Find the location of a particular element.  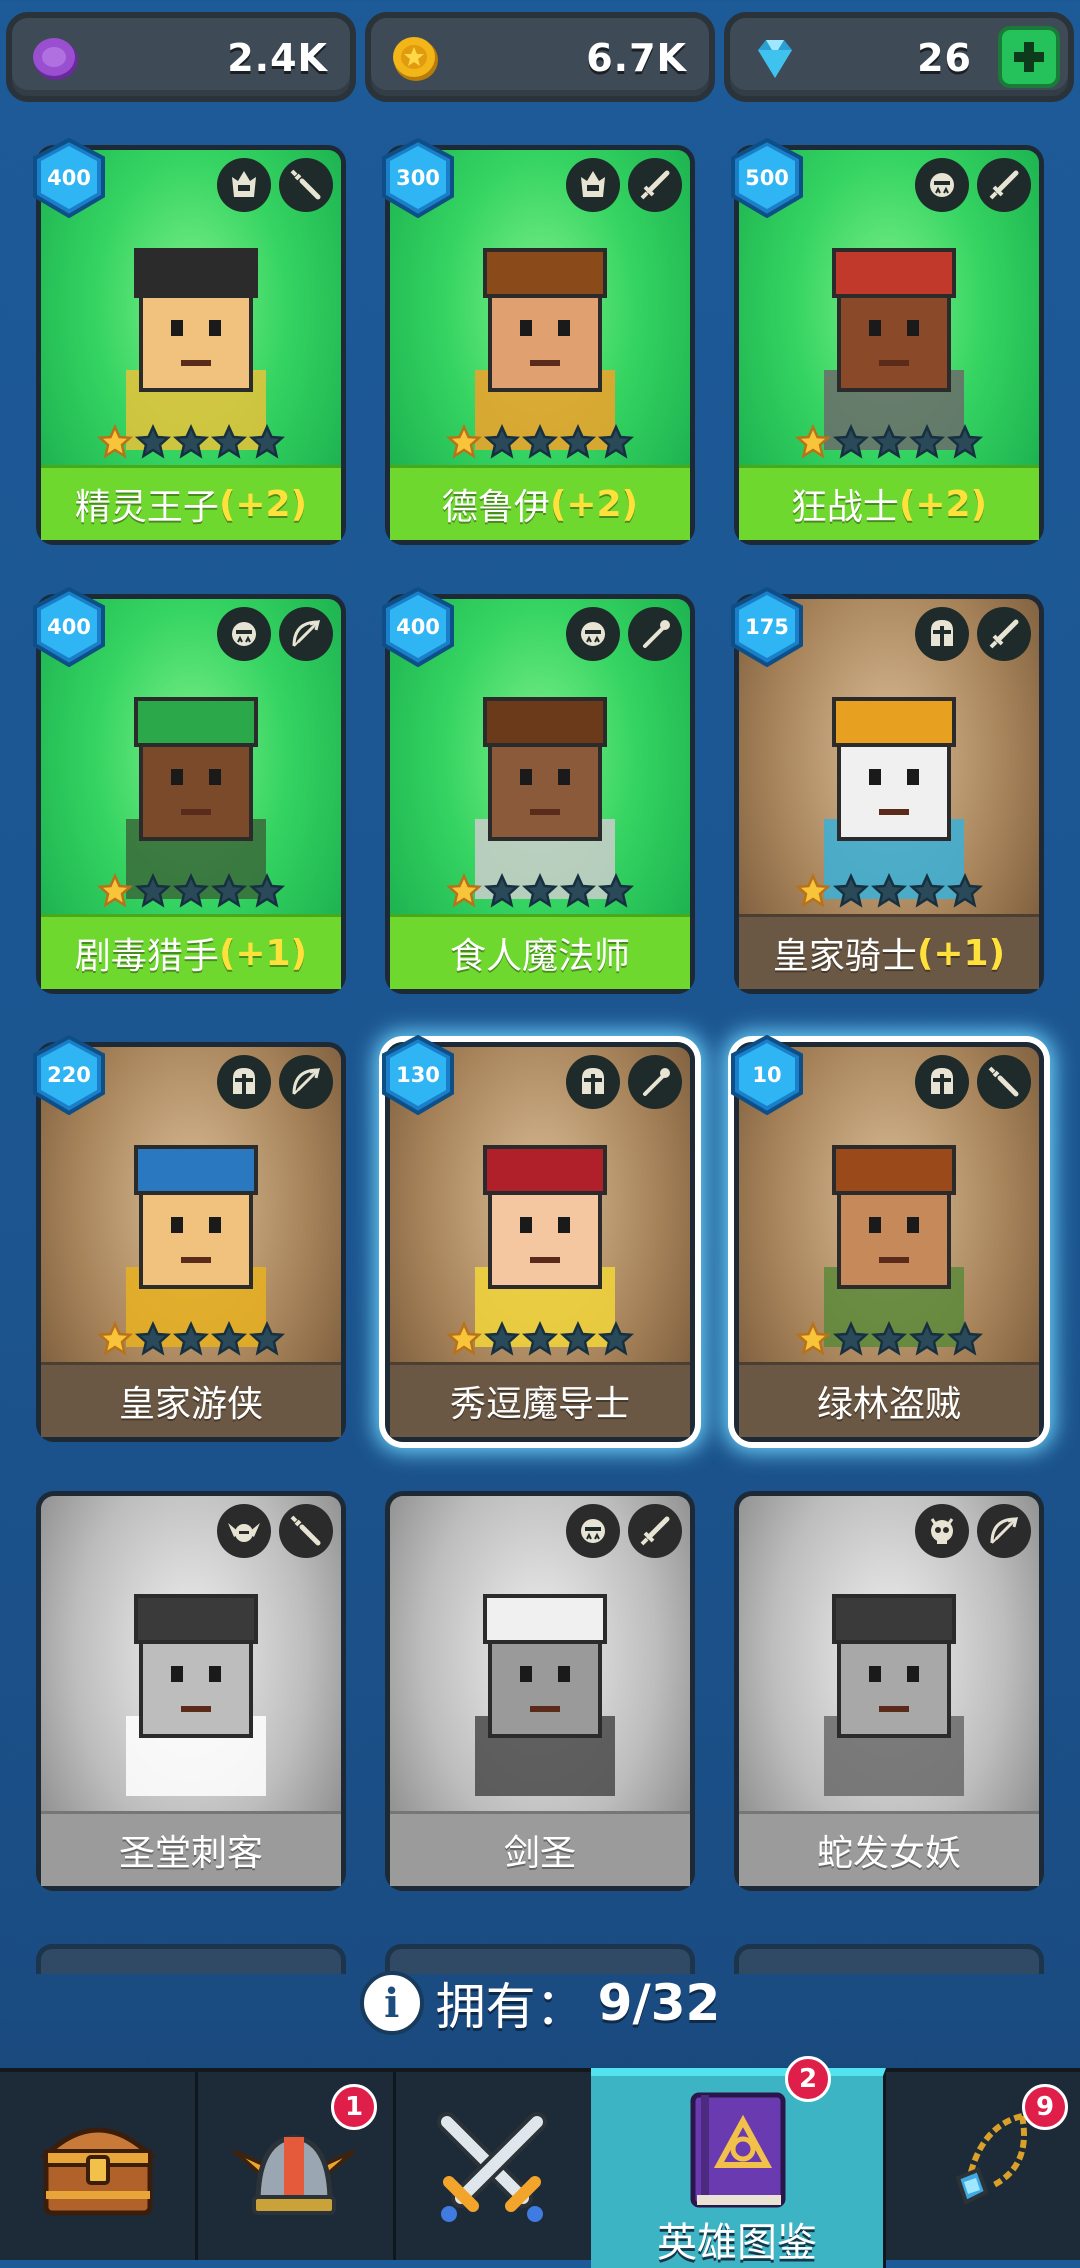

add-diamond-button is located at coordinates (1029, 57).